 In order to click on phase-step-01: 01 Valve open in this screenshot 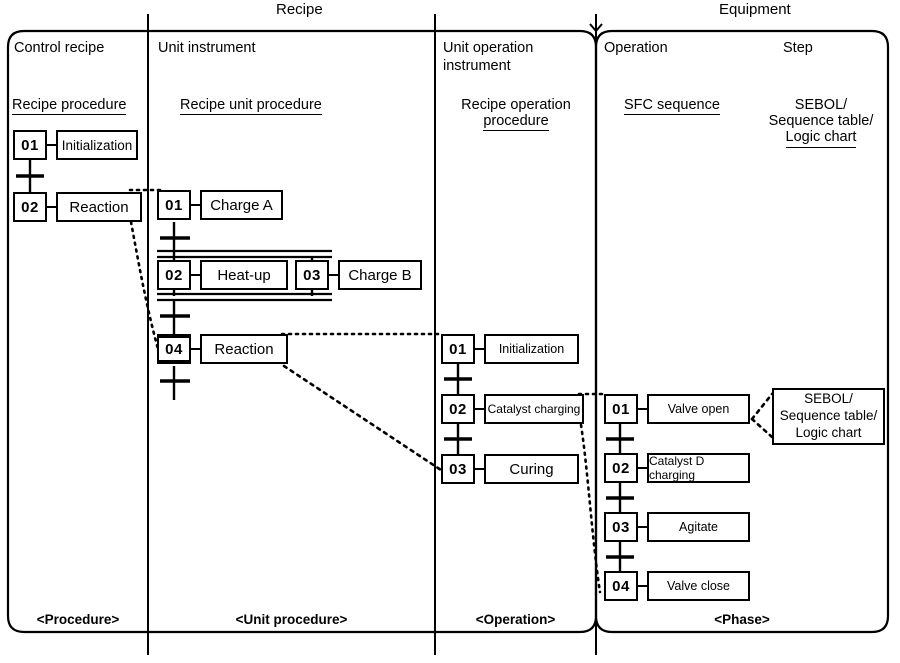, I will do `click(677, 409)`.